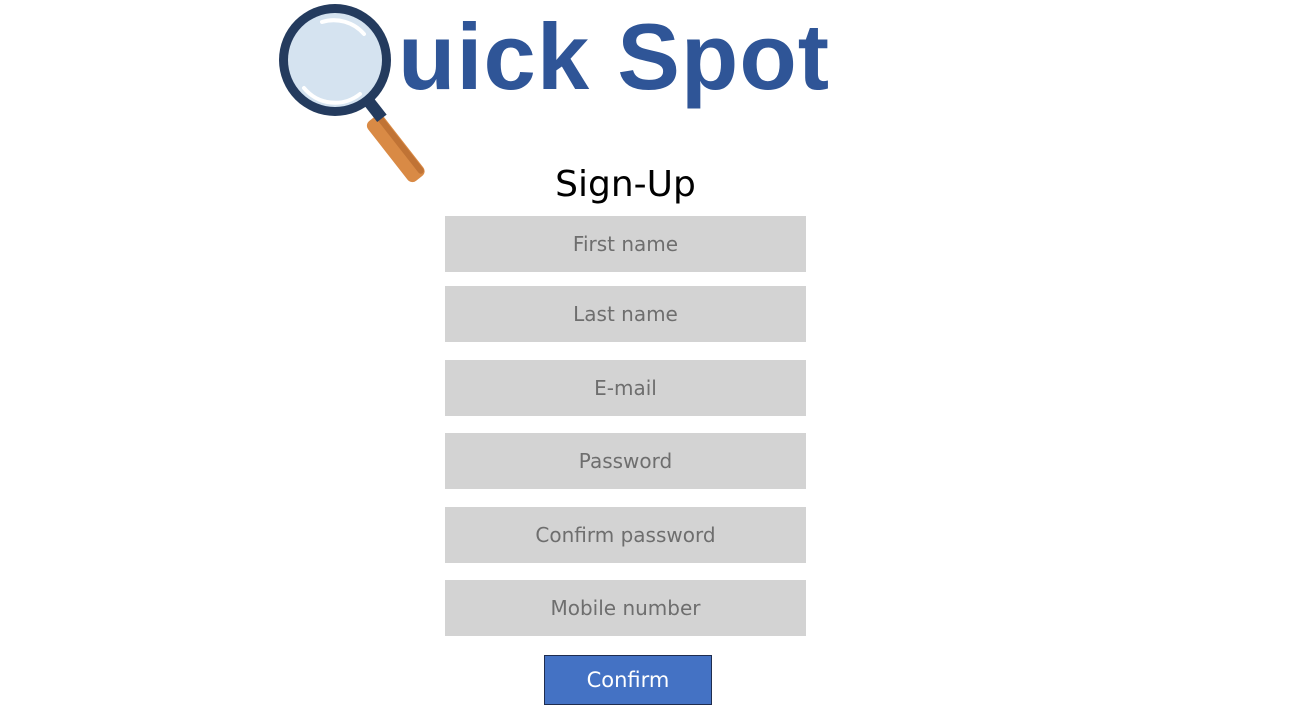  Describe the element at coordinates (625, 244) in the screenshot. I see `first-name-field` at that location.